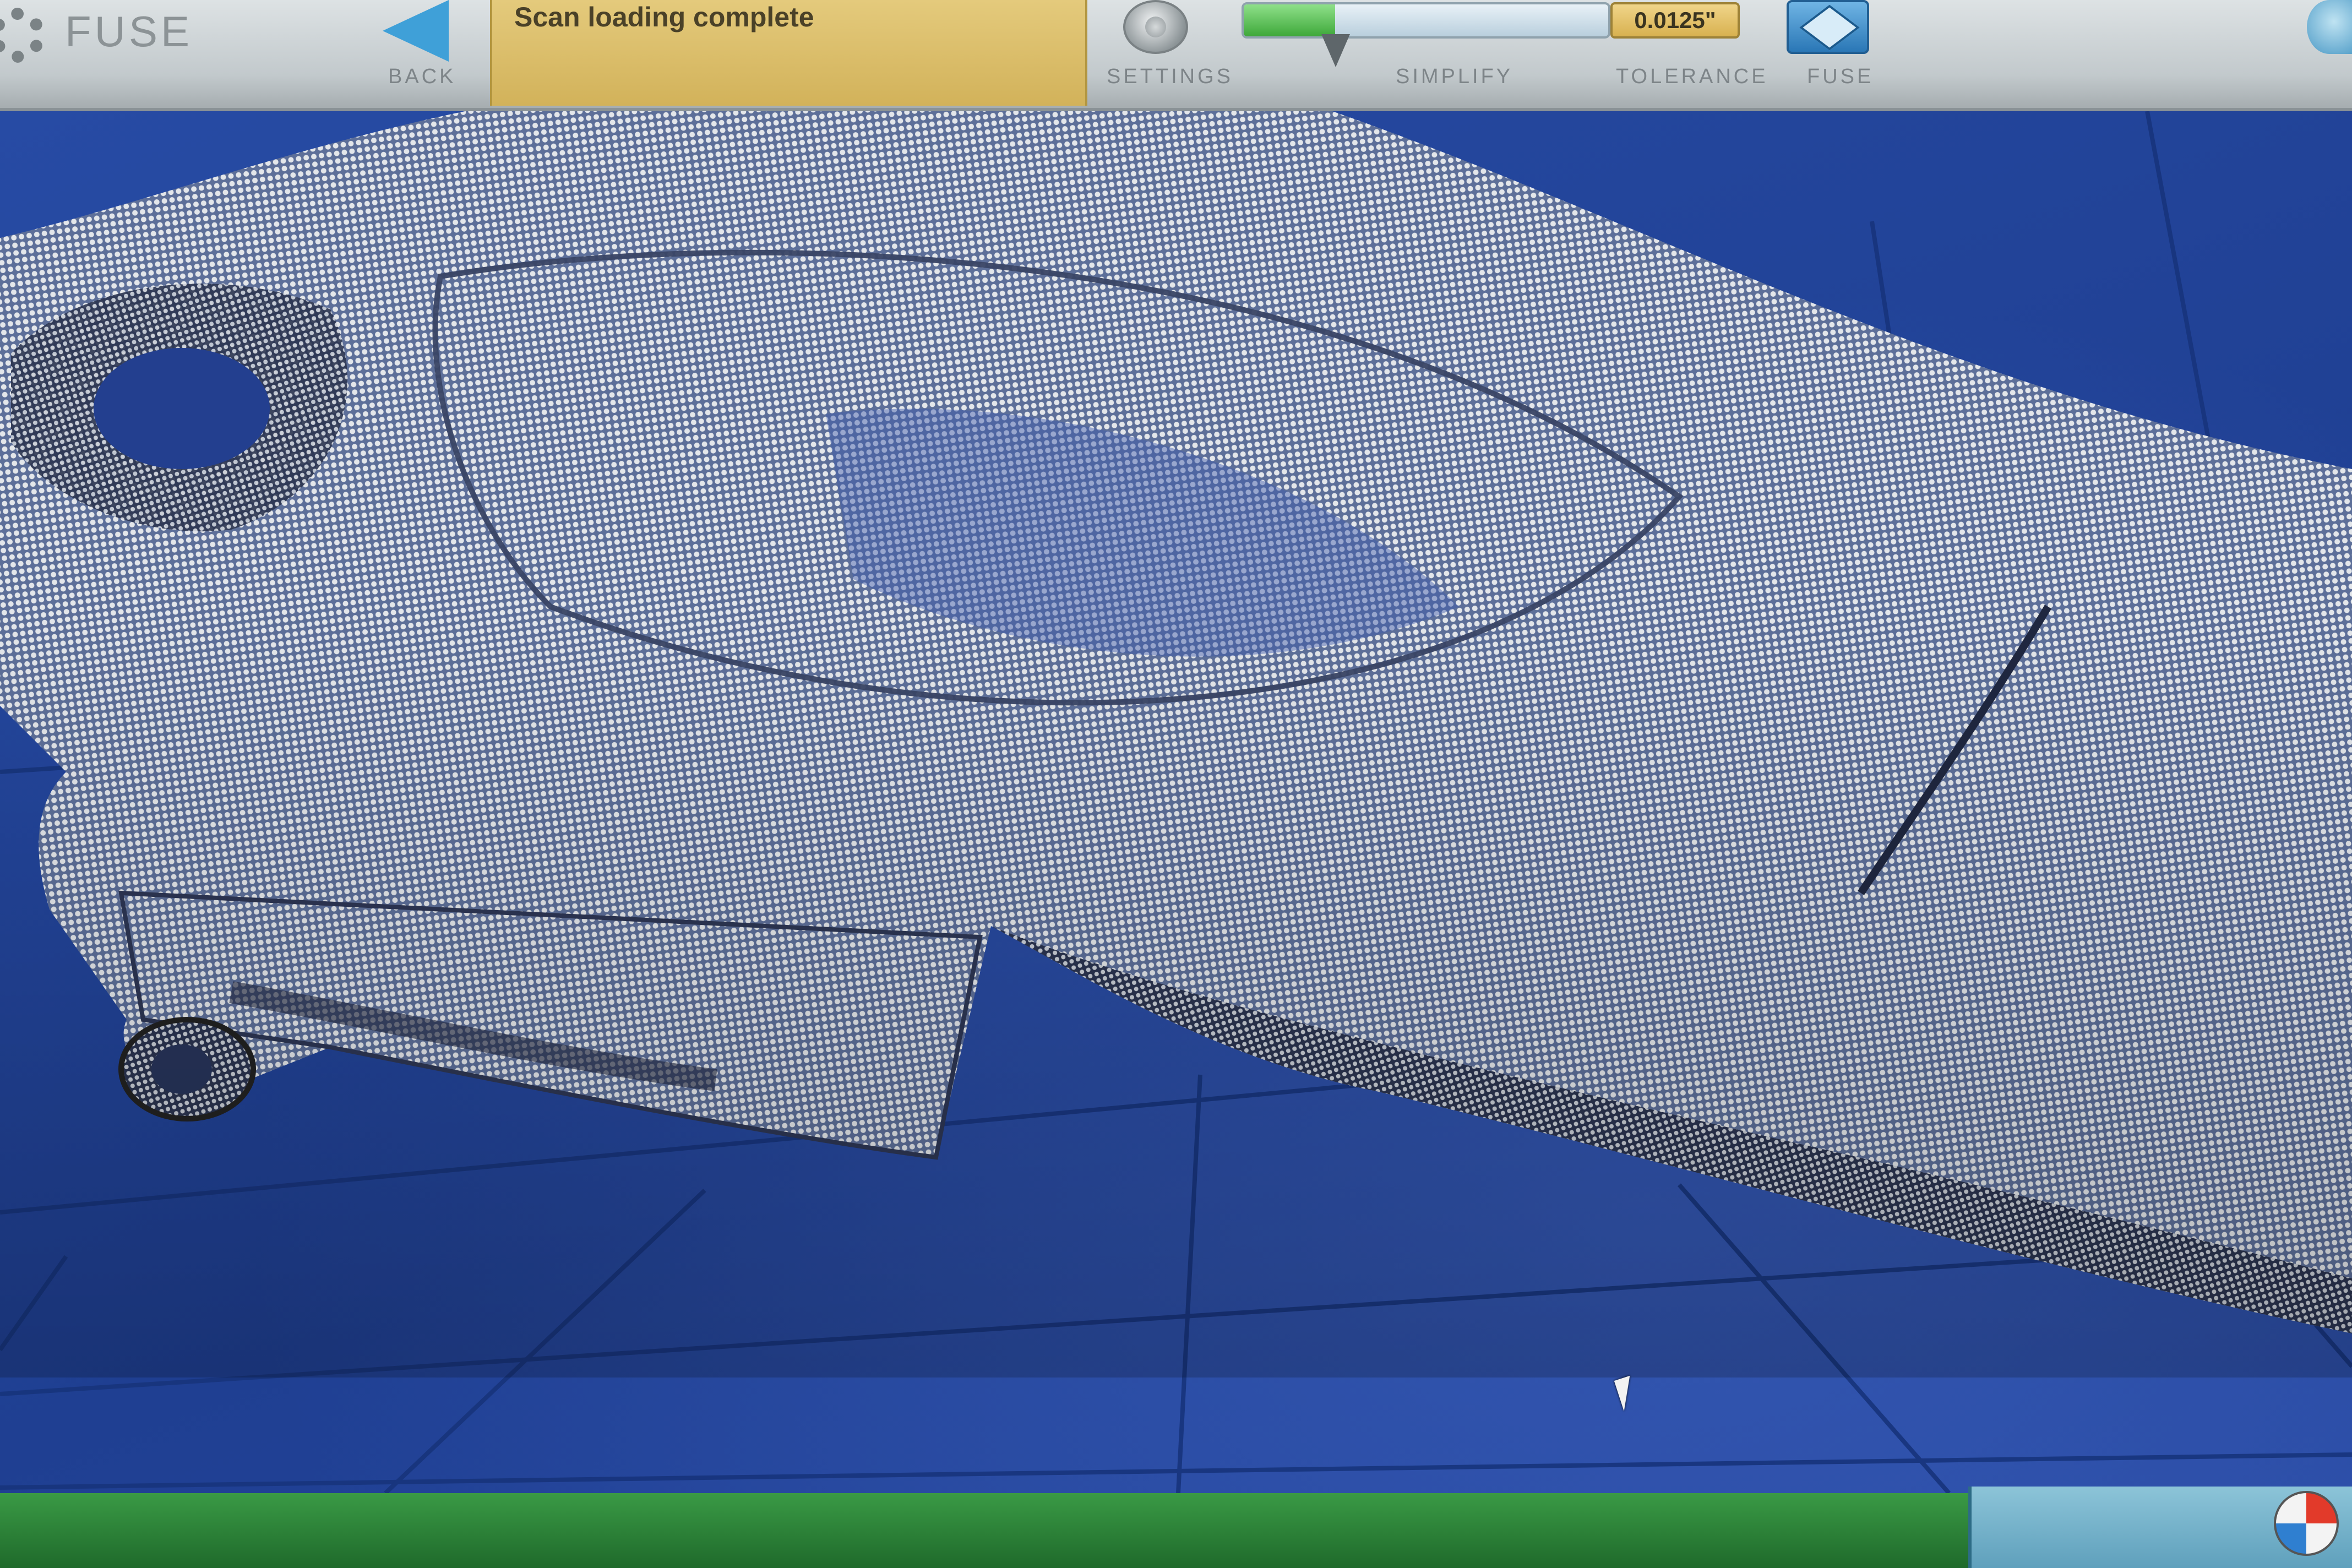 Image resolution: width=2352 pixels, height=1568 pixels. What do you see at coordinates (422, 77) in the screenshot?
I see `back-label: Back` at bounding box center [422, 77].